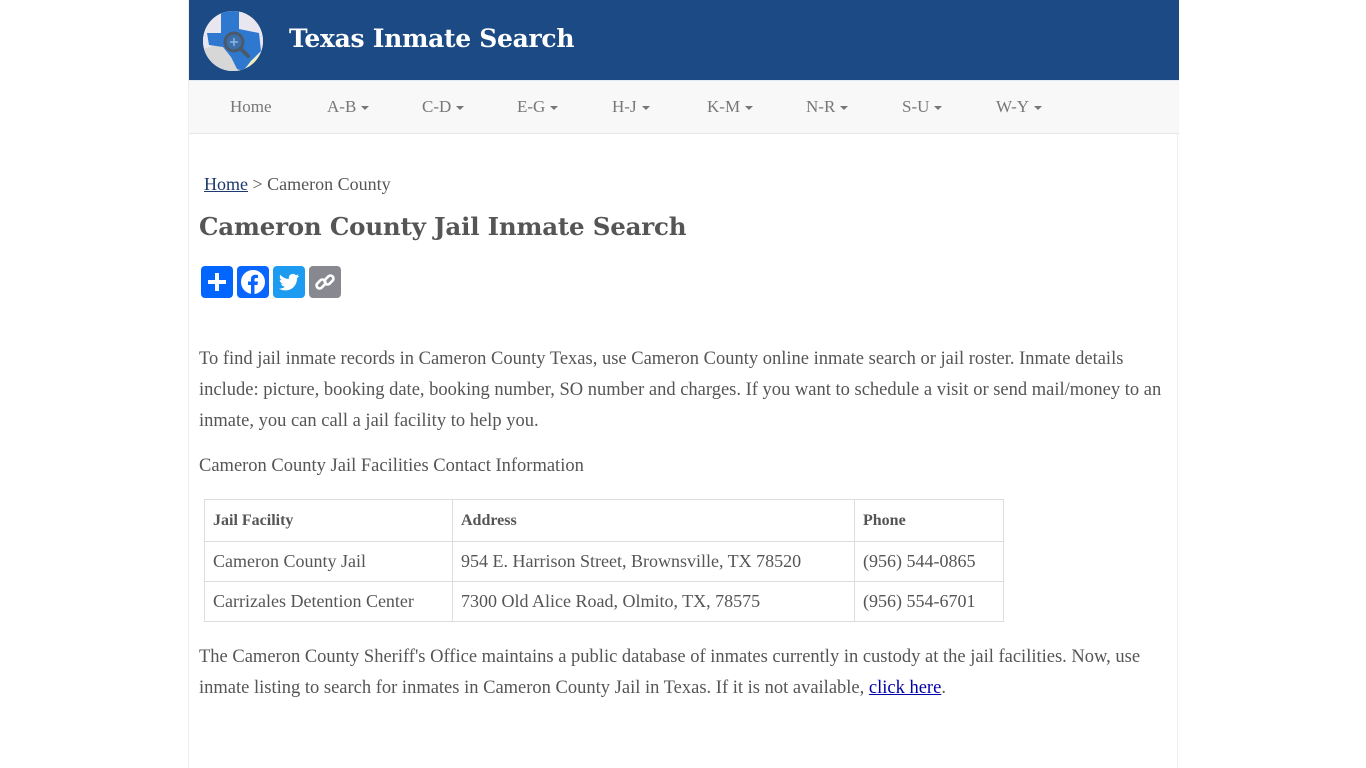  I want to click on twitter-share-button, so click(289, 282).